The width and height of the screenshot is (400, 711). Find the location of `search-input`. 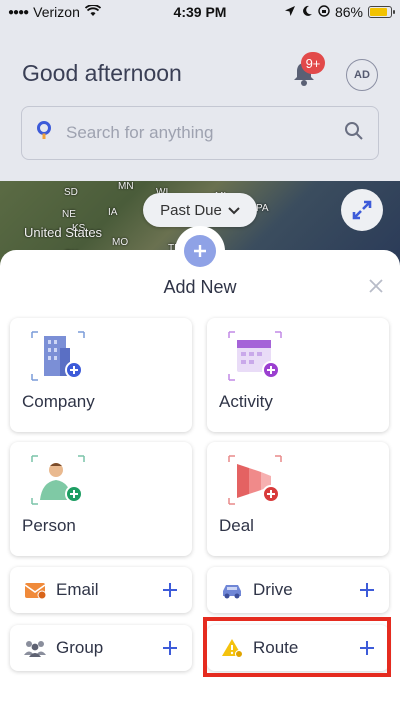

search-input is located at coordinates (198, 133).